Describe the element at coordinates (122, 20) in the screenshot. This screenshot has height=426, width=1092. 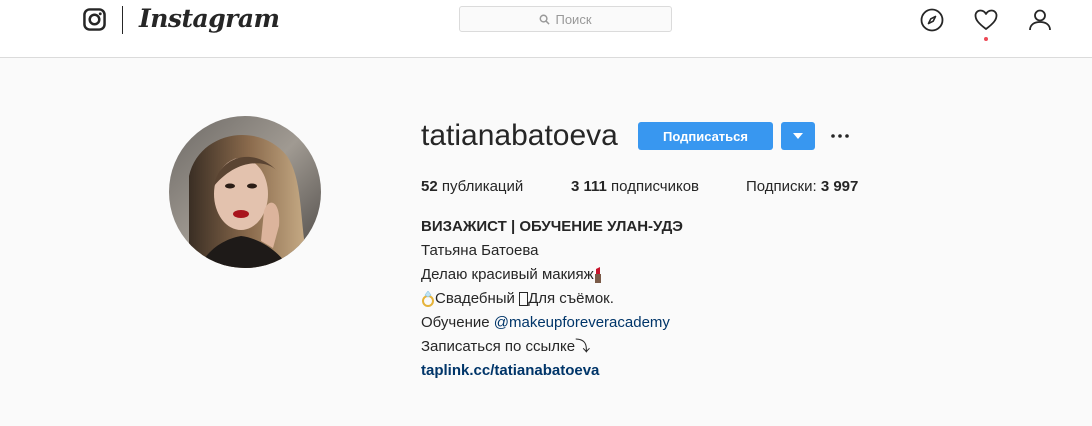
I see `logo-divider` at that location.